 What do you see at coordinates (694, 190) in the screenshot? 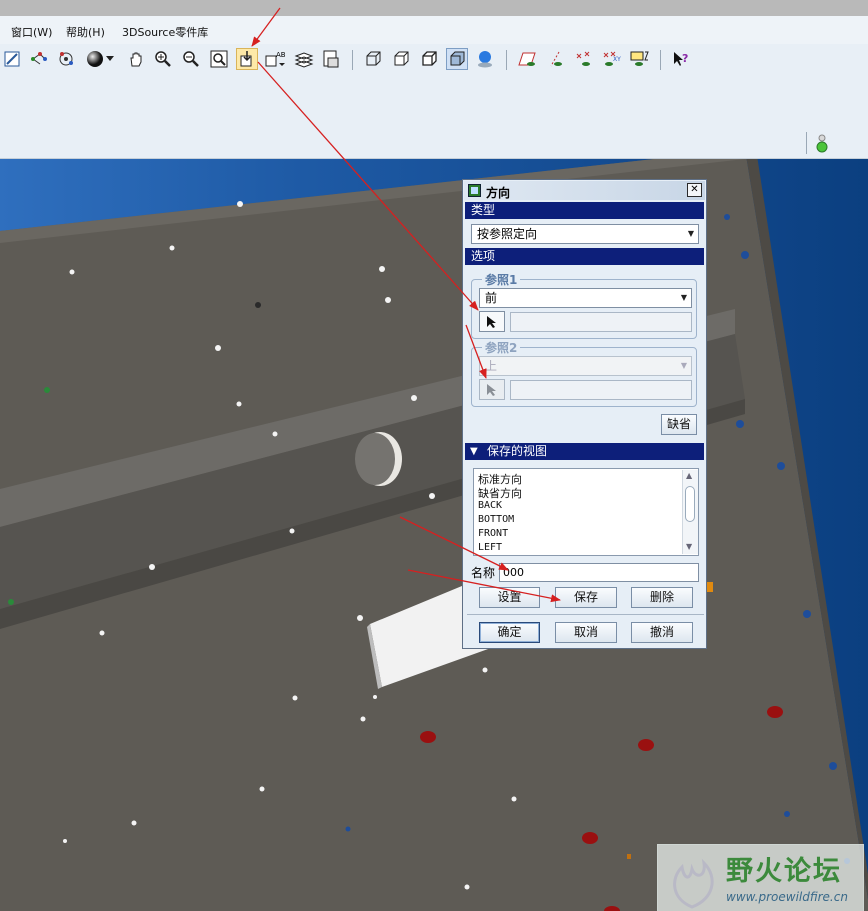
I see `close-button: ✕` at bounding box center [694, 190].